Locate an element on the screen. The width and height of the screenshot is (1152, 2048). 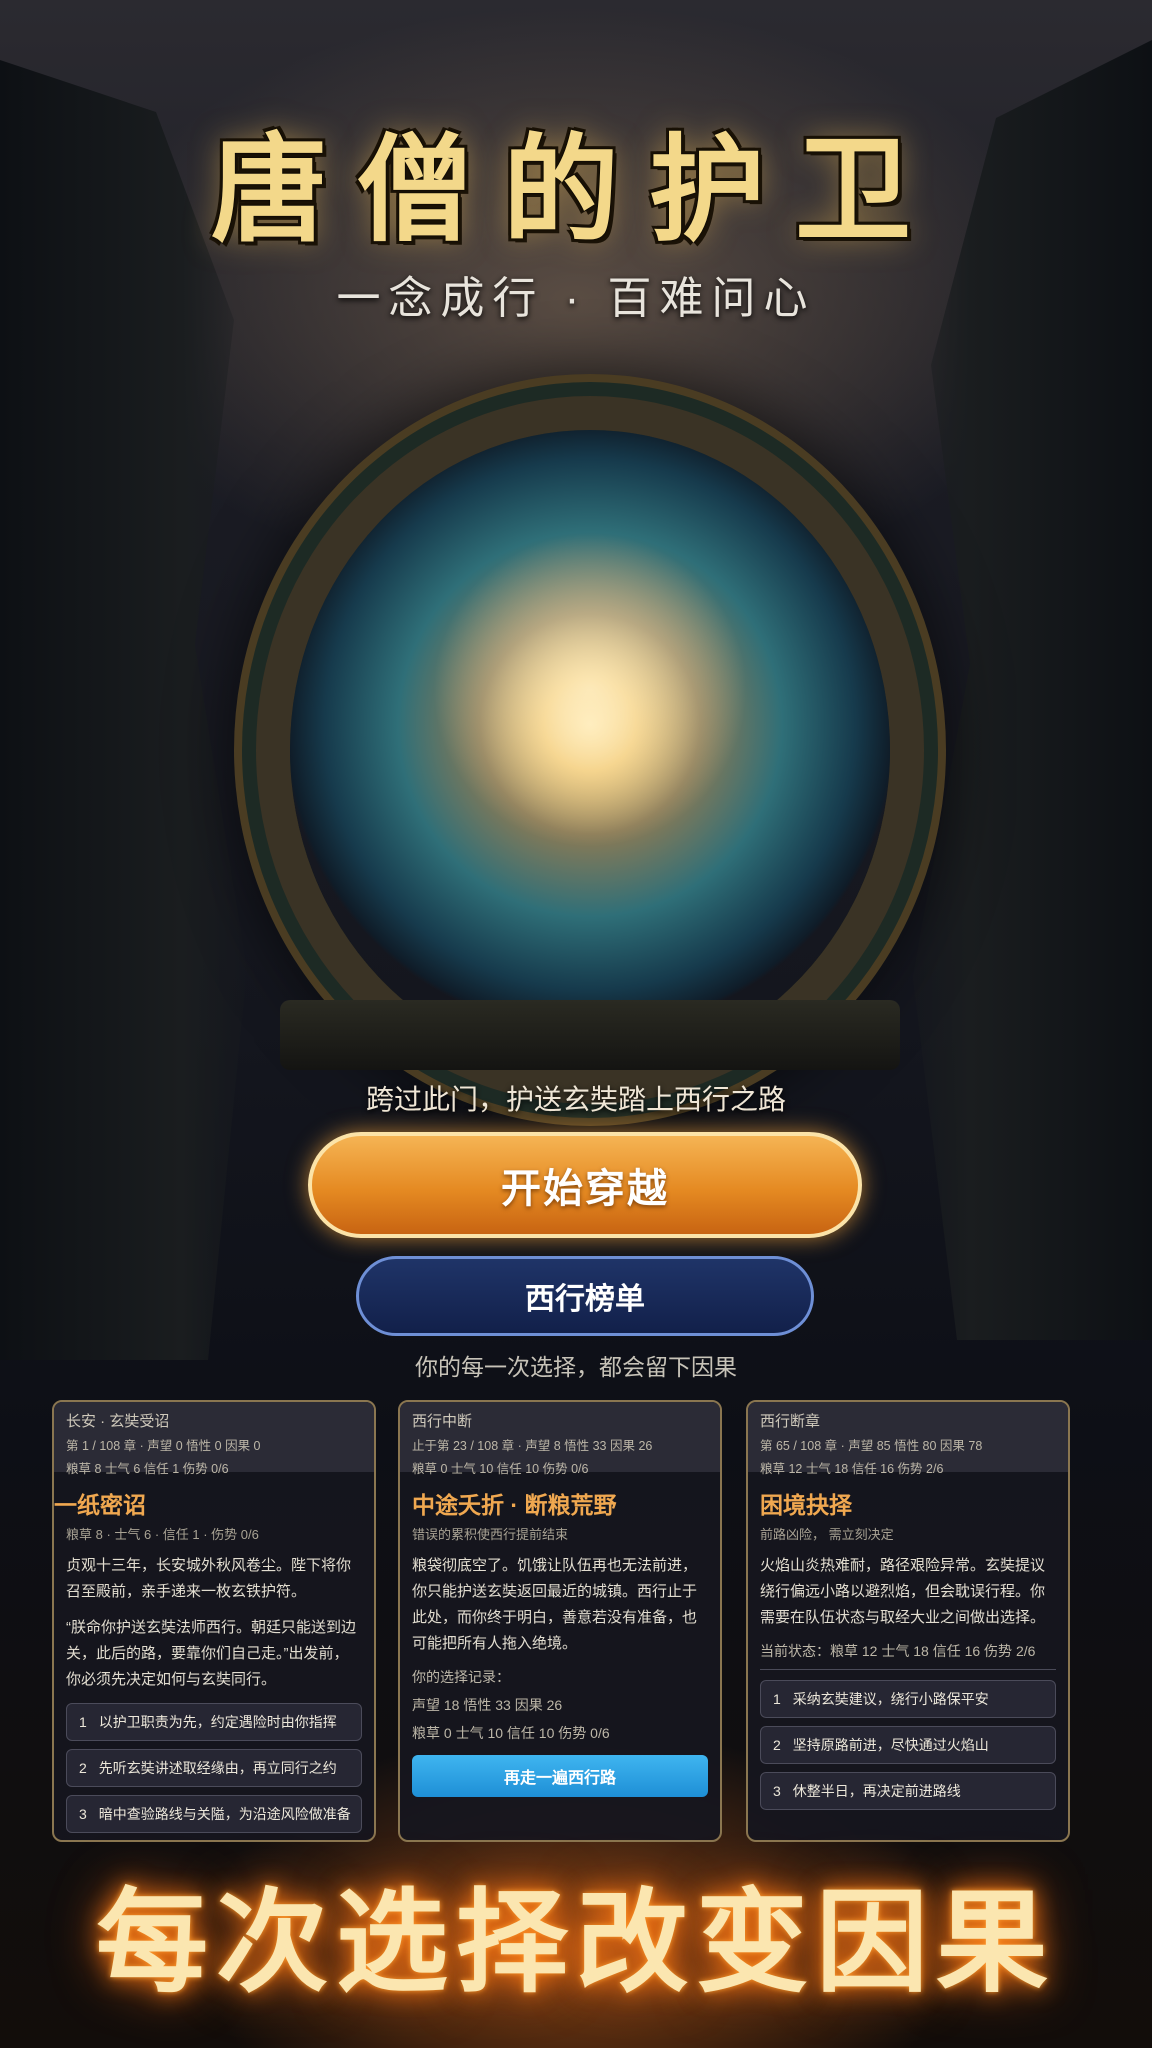
card-header-title: 长安 · 玄奘受诏 is located at coordinates (118, 1421).